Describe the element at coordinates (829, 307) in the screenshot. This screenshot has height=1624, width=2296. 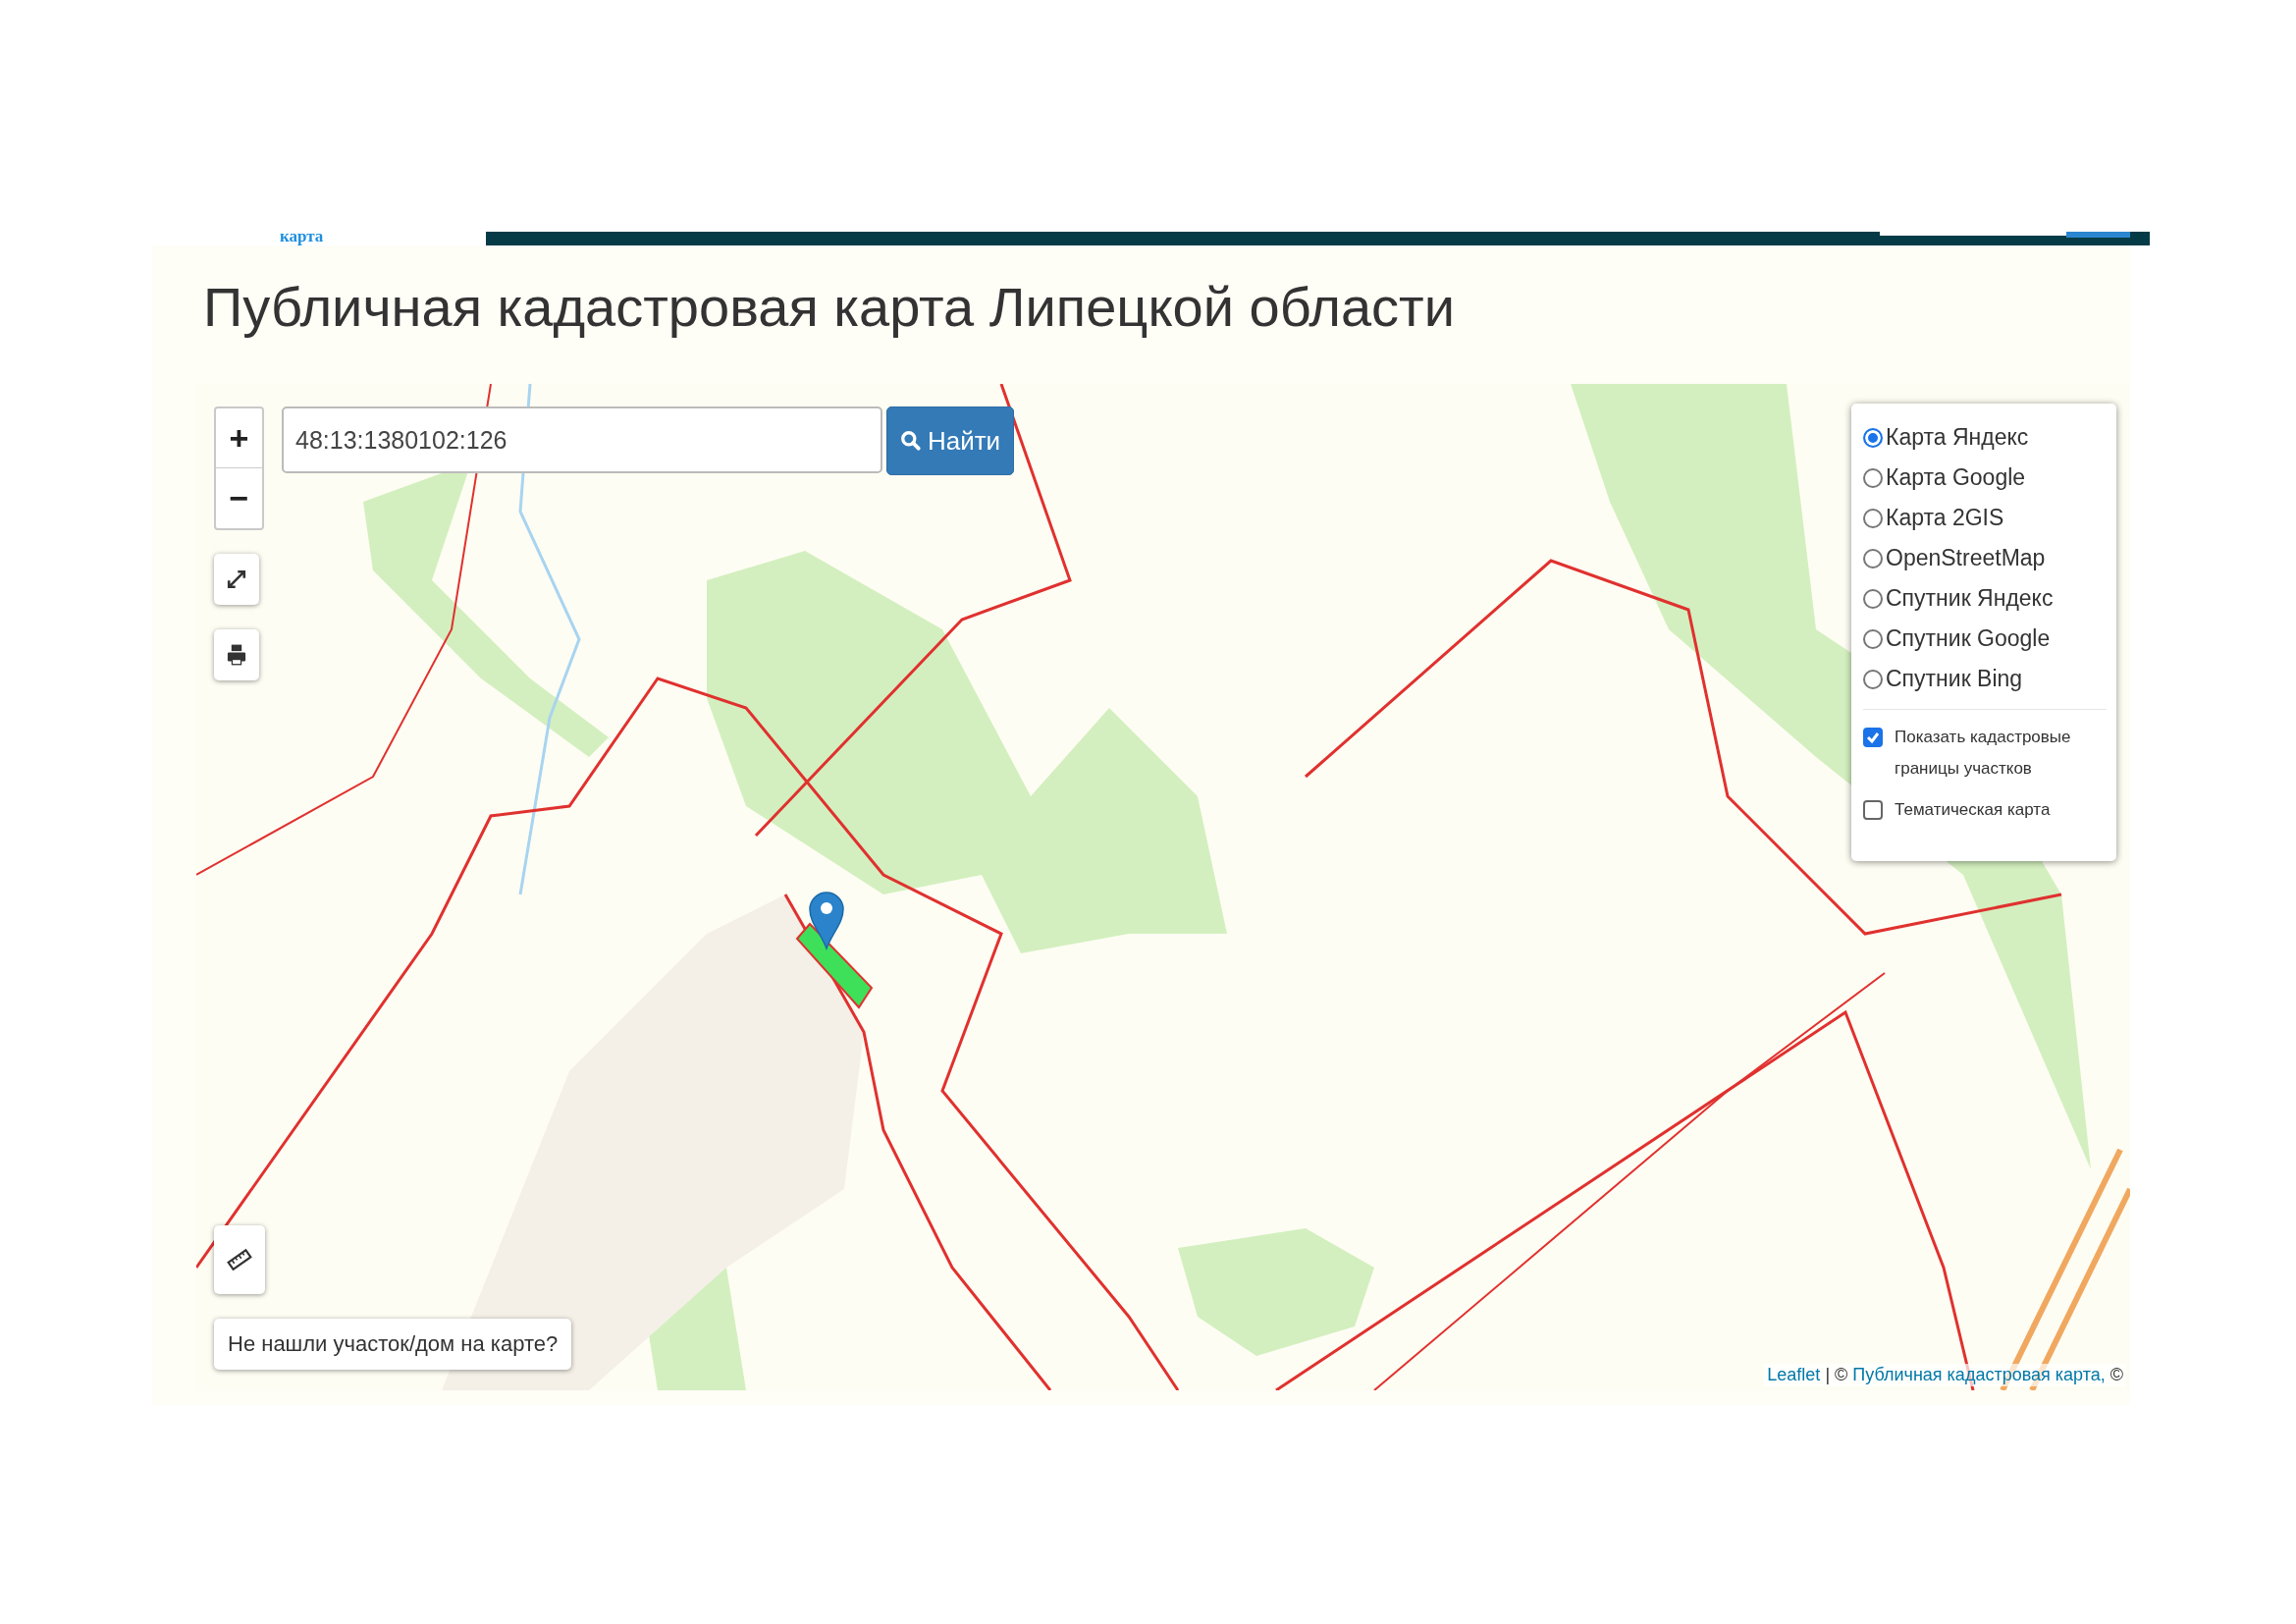
I see `page-title: Публичная кадастровая карта Липецкой области` at that location.